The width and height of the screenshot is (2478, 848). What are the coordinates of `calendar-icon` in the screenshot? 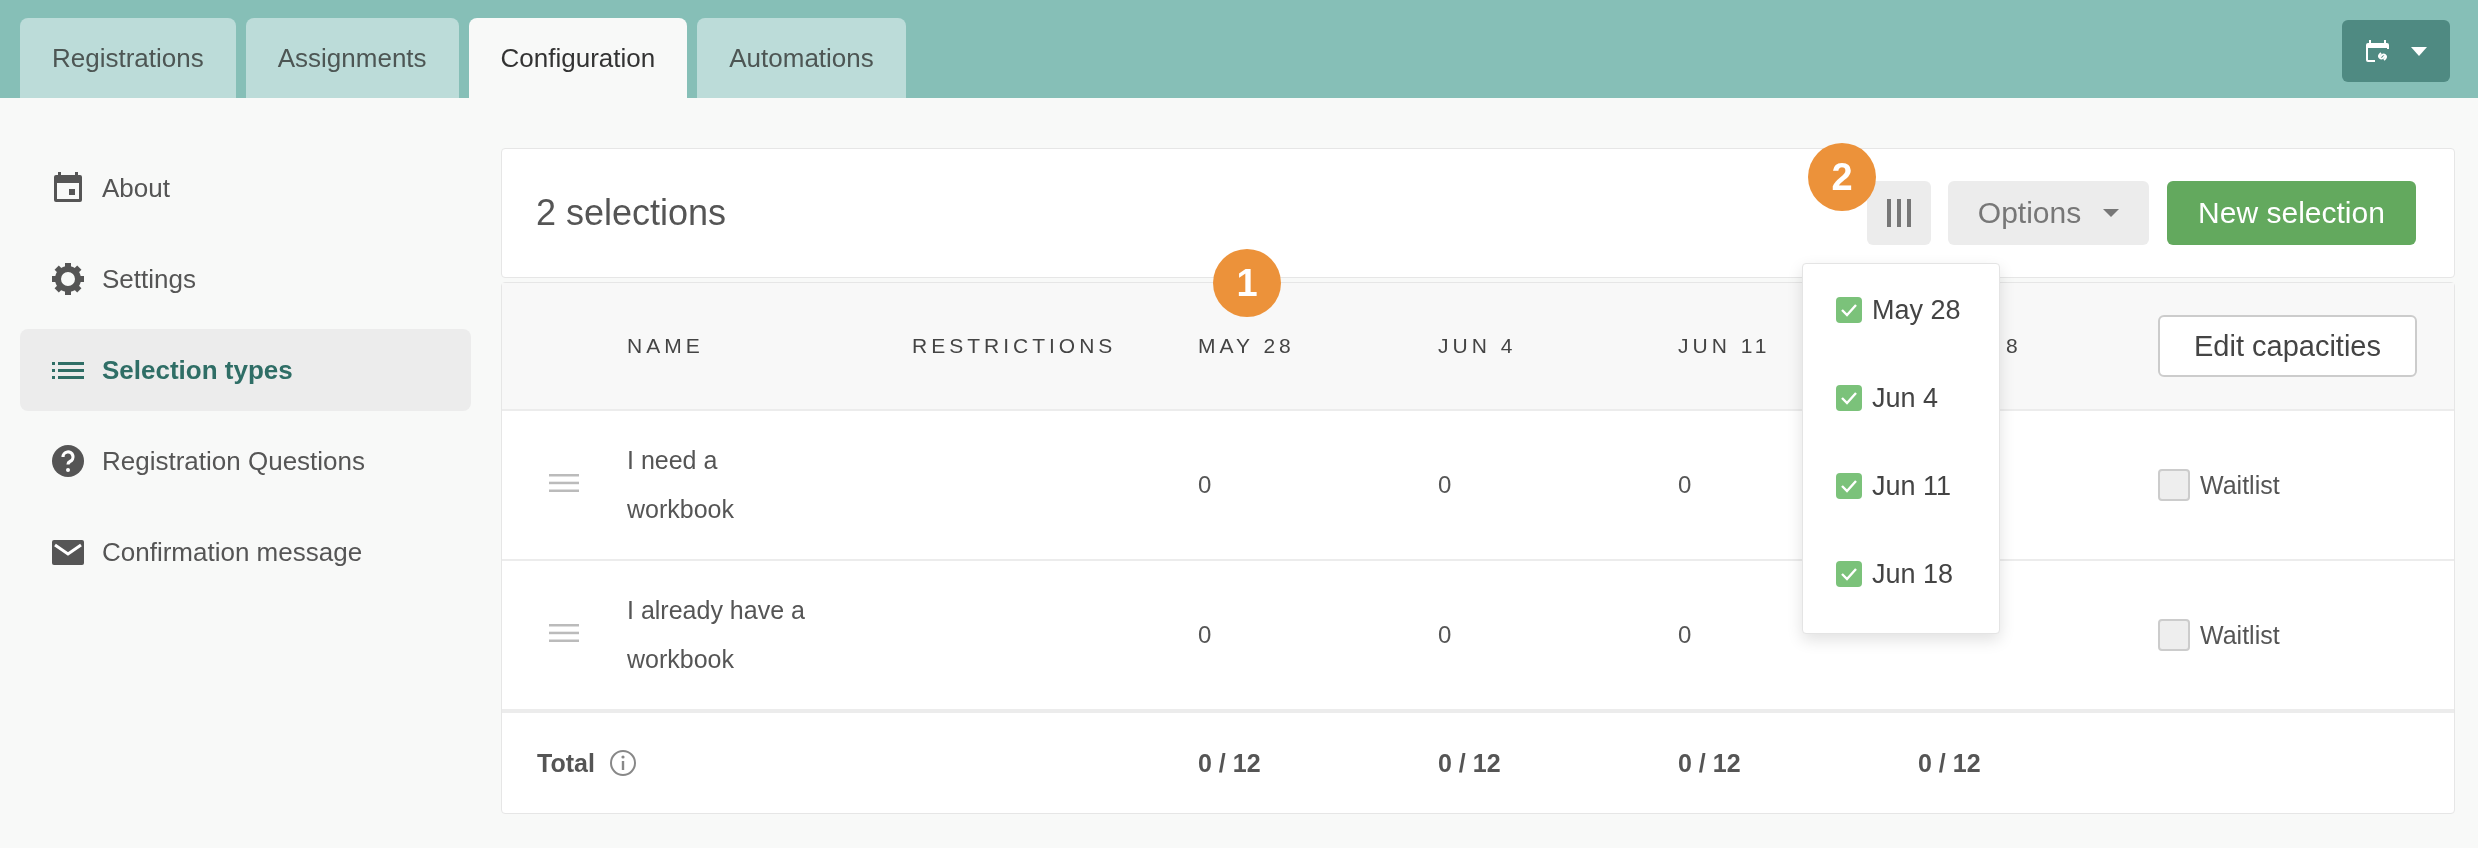 It's located at (68, 188).